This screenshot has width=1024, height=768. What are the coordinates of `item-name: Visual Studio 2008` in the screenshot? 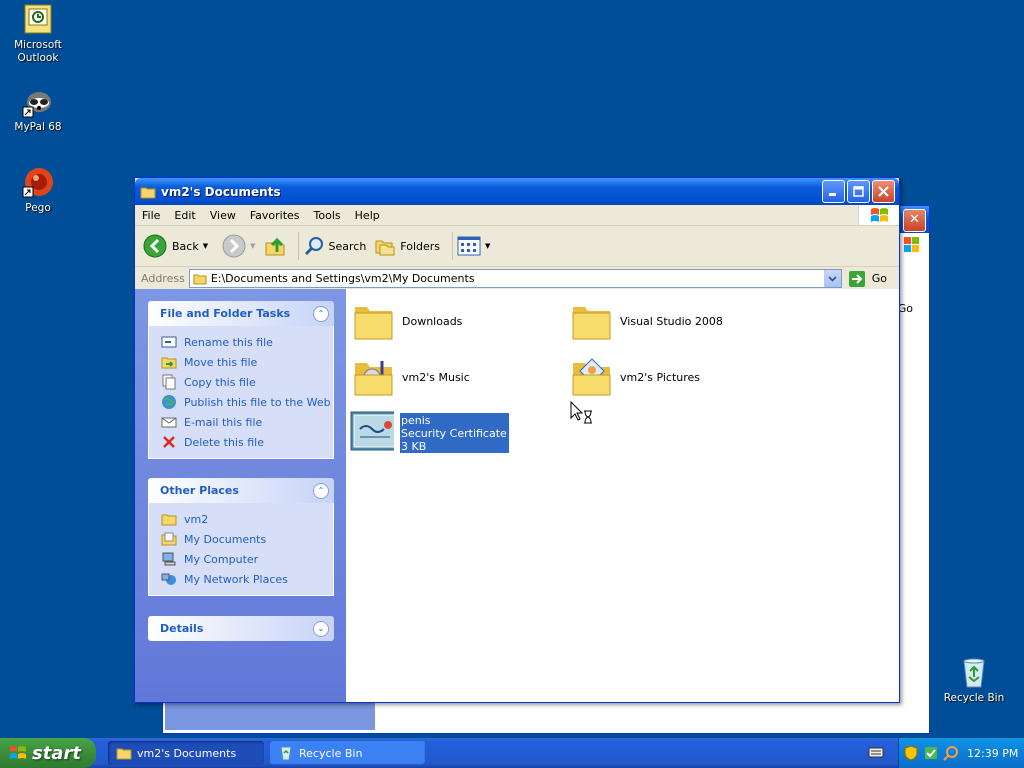 It's located at (671, 321).